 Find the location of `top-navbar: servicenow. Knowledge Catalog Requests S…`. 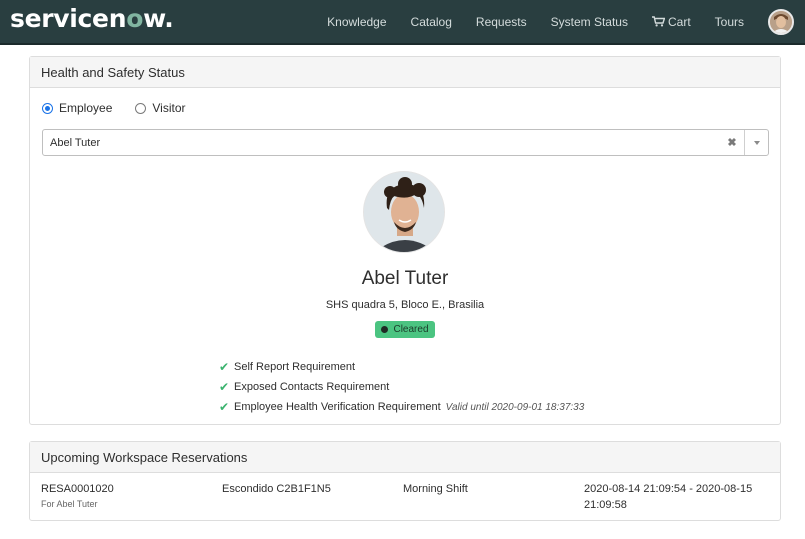

top-navbar: servicenow. Knowledge Catalog Requests S… is located at coordinates (402, 22).